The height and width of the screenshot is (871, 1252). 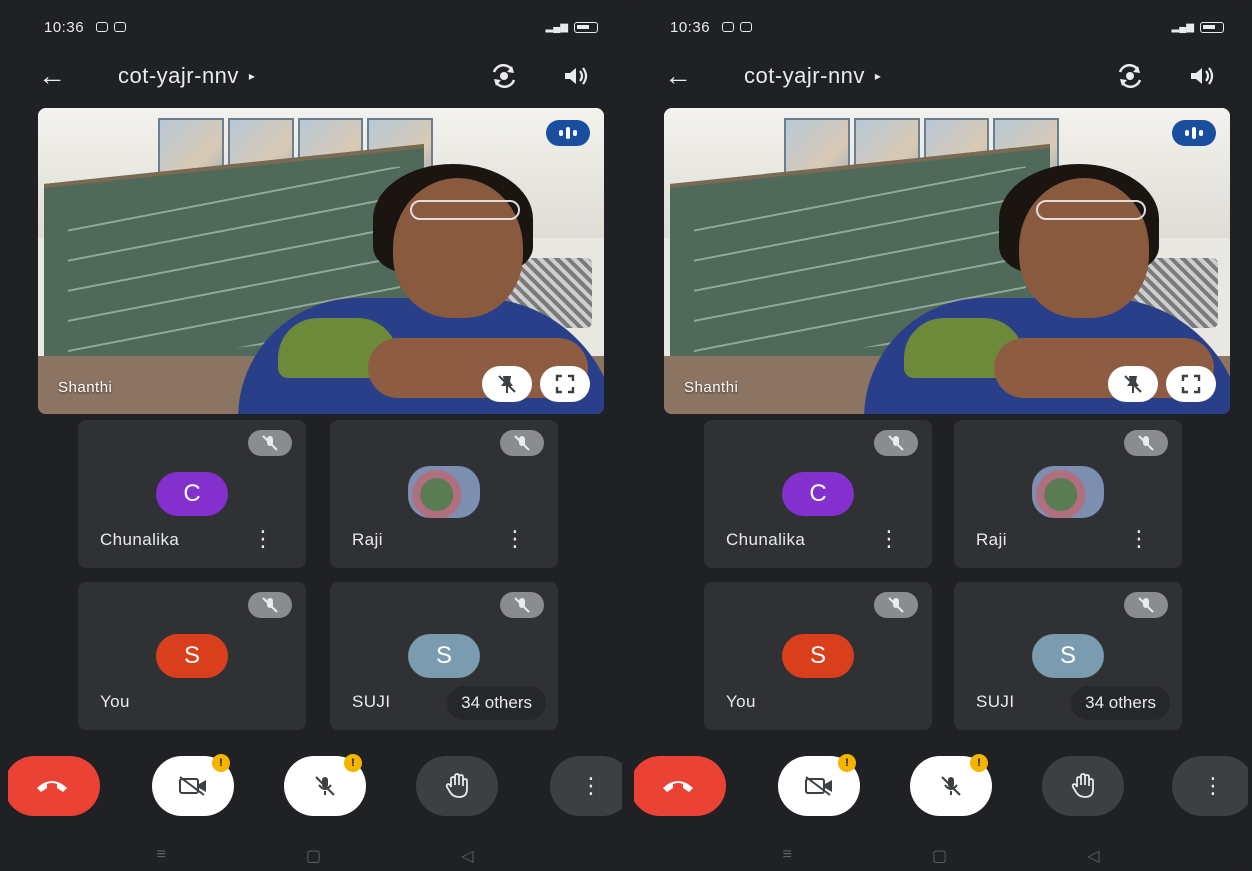 I want to click on whatsapp-status-icon, so click(x=120, y=27).